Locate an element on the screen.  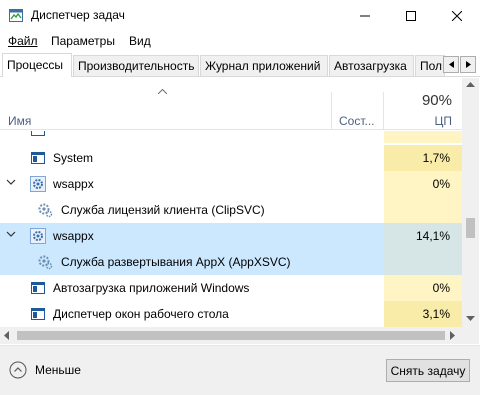
column-name: Имя is located at coordinates (19, 121).